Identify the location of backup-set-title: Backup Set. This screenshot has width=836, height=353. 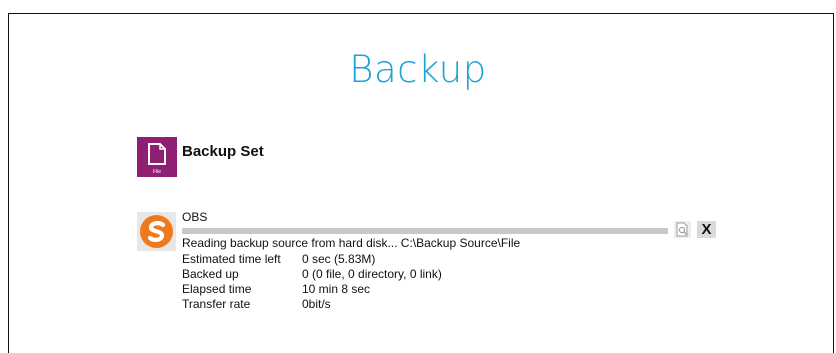
(223, 151).